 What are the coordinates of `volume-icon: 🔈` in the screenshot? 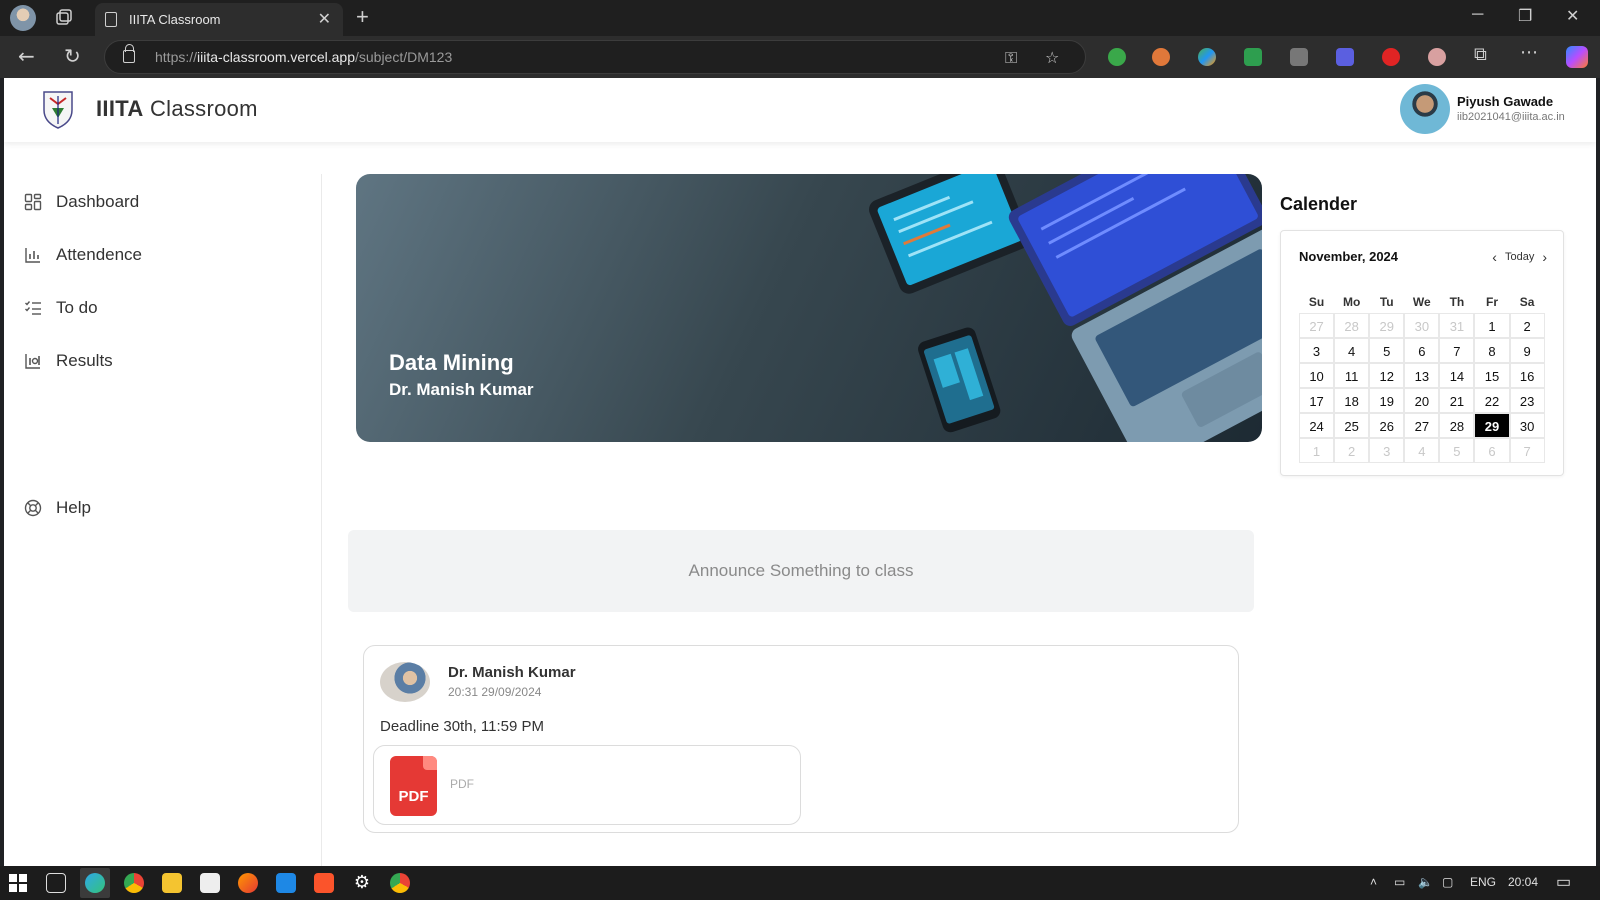 It's located at (1425, 882).